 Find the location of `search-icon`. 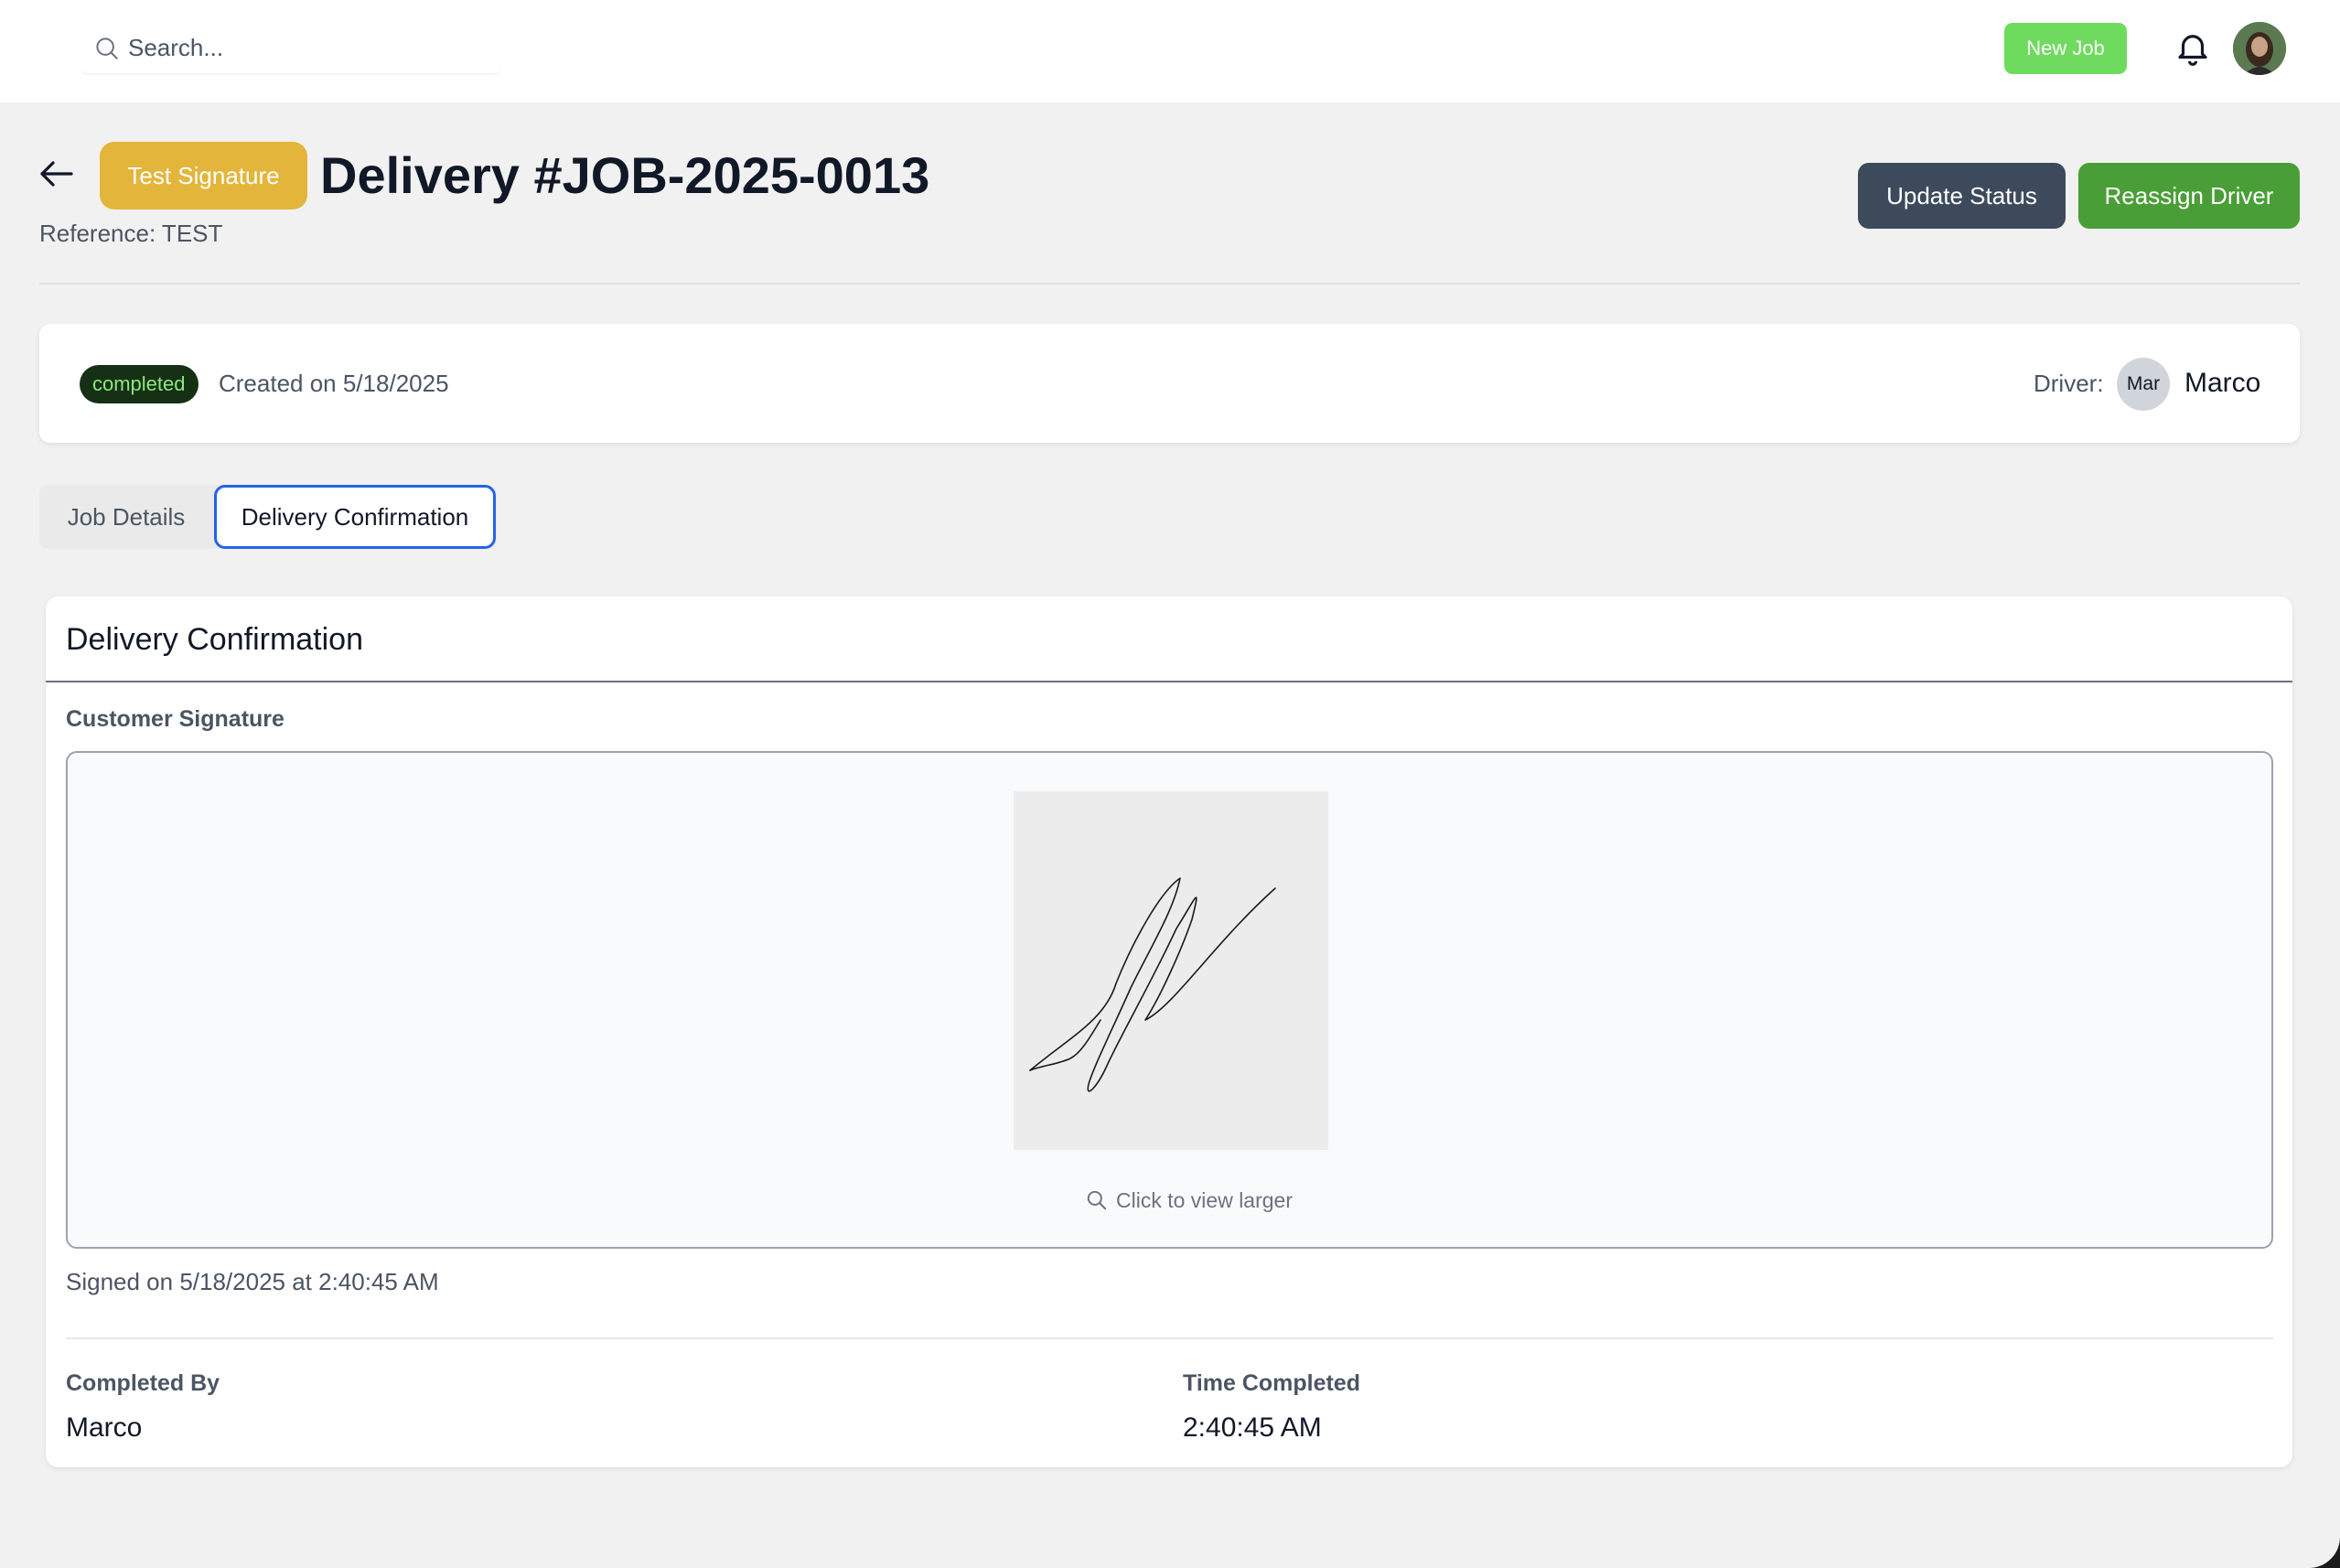

search-icon is located at coordinates (107, 48).